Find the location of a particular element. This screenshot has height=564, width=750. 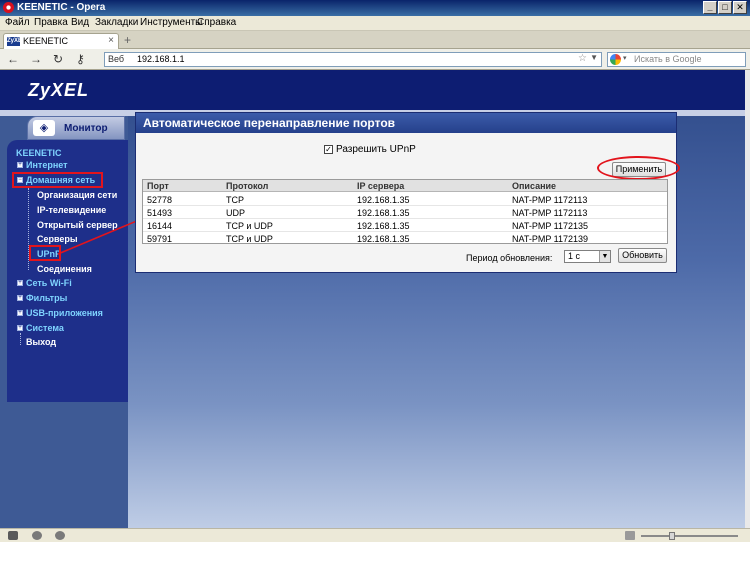

search-engine-dropdown-icon: ▾ is located at coordinates (625, 58).